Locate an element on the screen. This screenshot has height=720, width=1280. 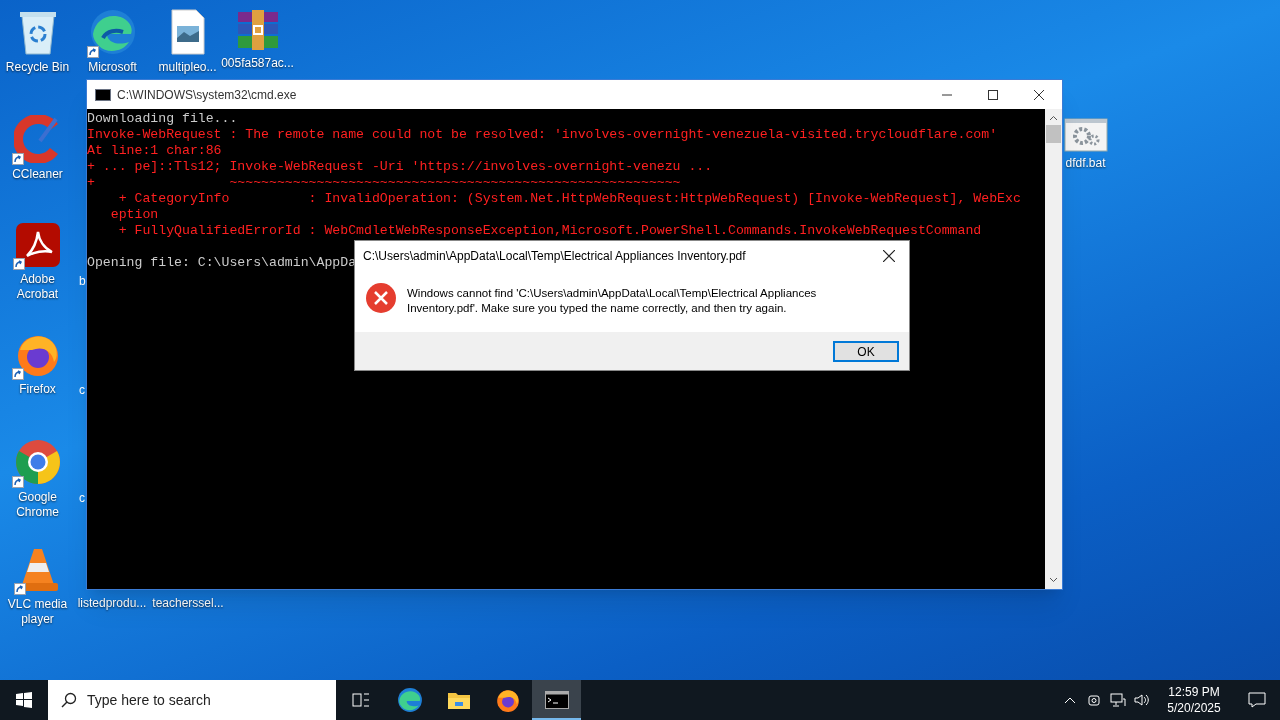
pdf-reader-icon is located at coordinates (37, 245).